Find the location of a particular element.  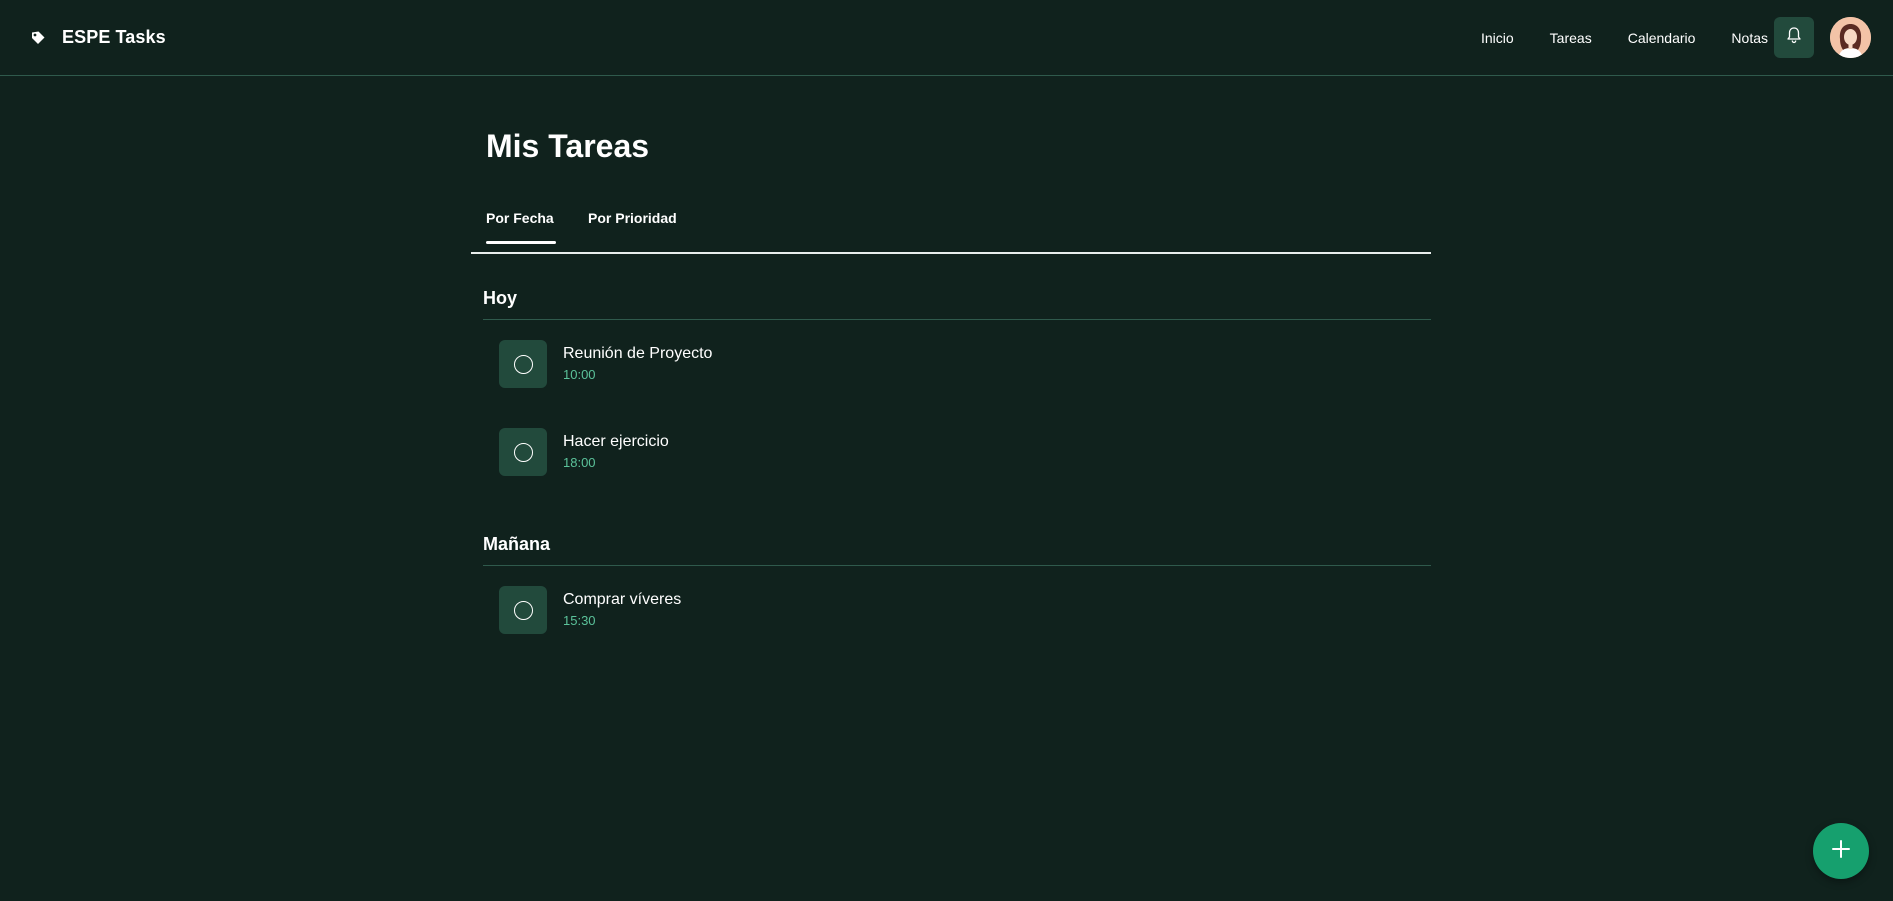

task-title: Reunión de Proyecto is located at coordinates (638, 353).